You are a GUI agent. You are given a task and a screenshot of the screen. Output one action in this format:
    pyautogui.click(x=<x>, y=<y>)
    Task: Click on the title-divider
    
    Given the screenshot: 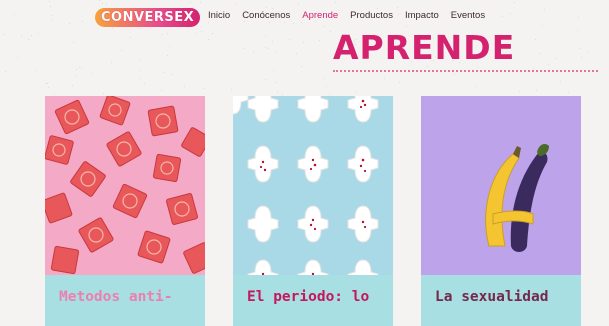 What is the action you would take?
    pyautogui.click(x=465, y=71)
    